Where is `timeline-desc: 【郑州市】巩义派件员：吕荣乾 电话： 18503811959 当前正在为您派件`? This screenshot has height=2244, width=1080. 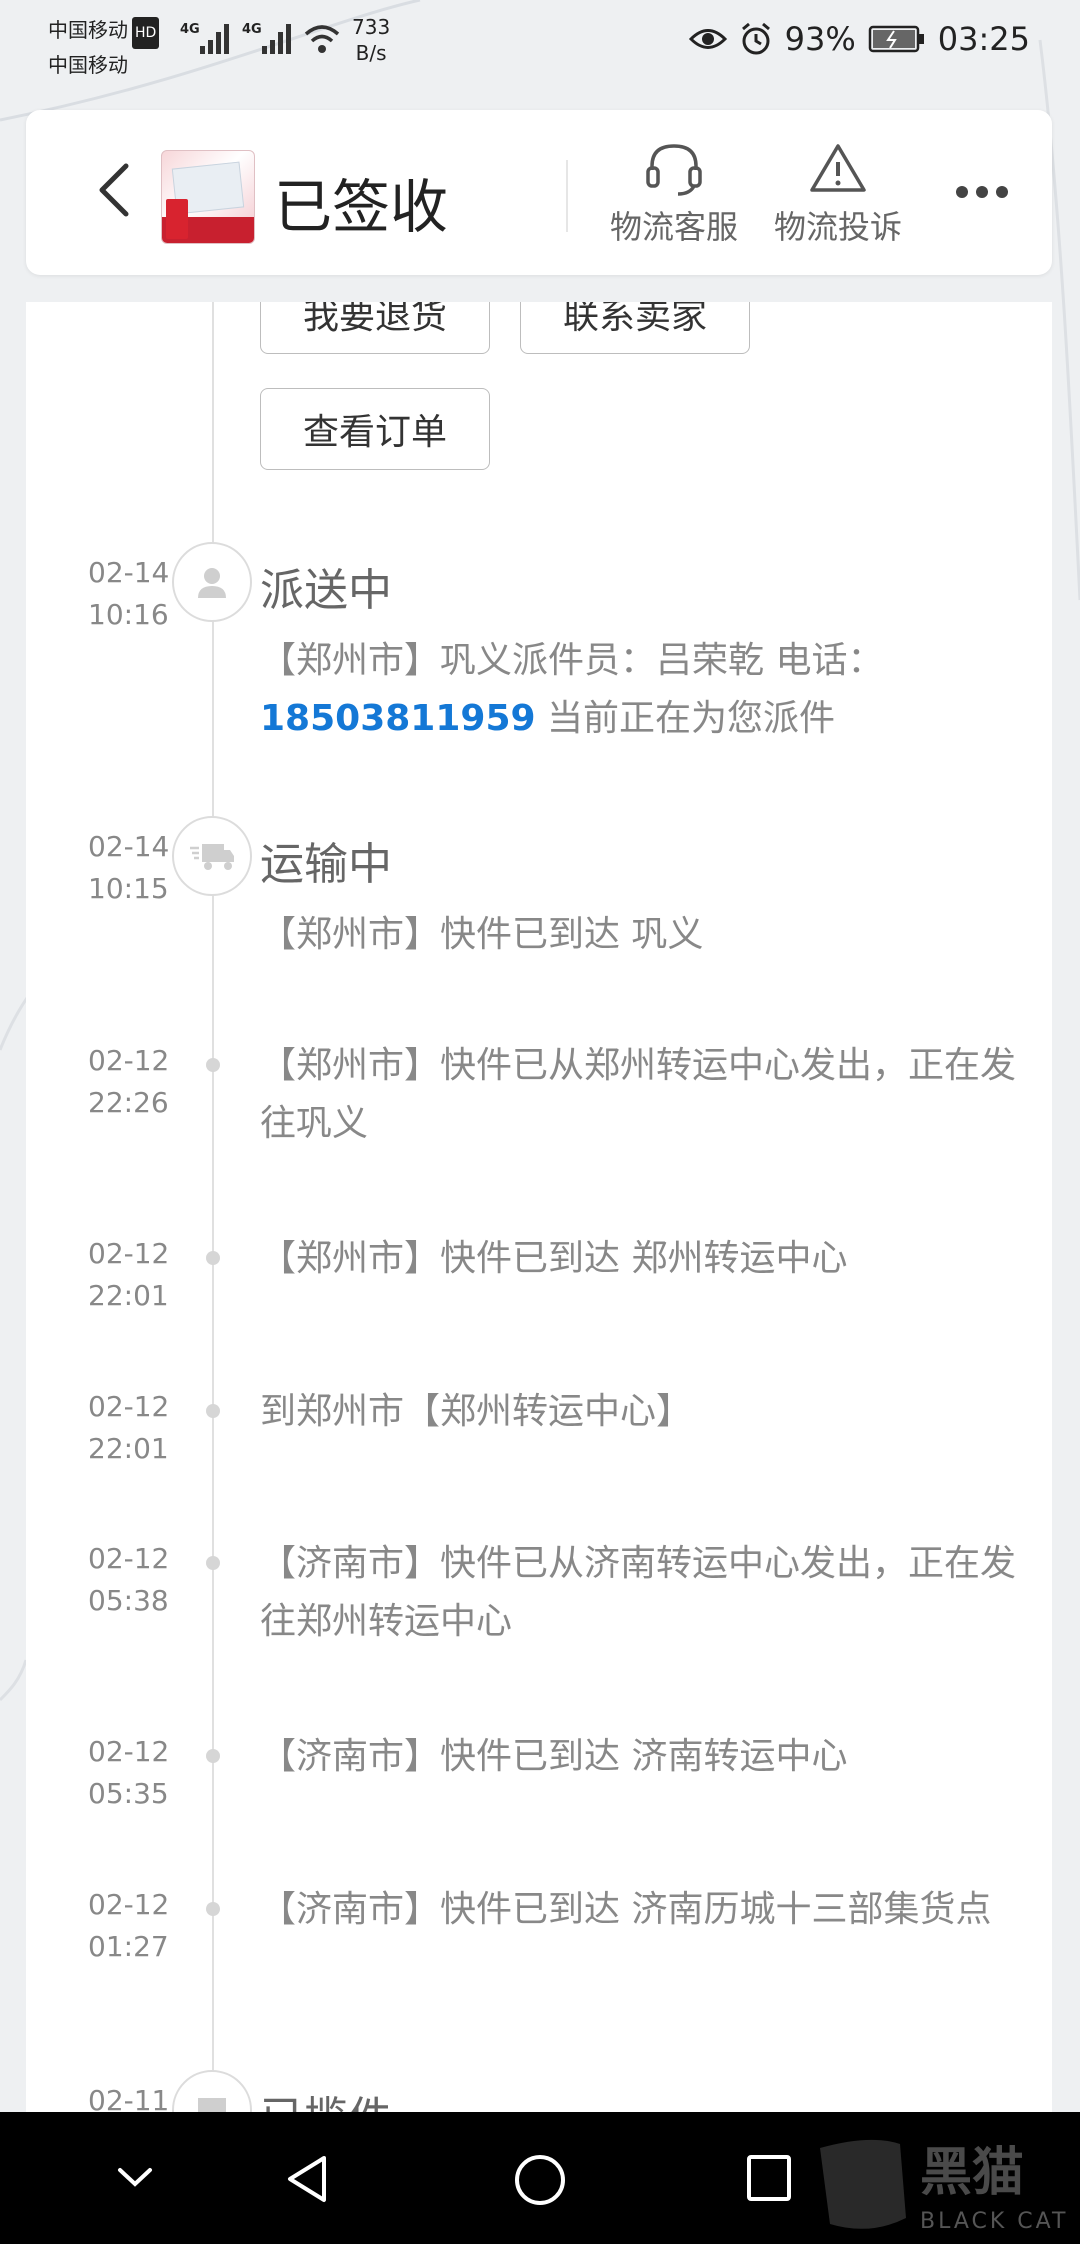 timeline-desc: 【郑州市】巩义派件员：吕荣乾 电话： 18503811959 当前正在为您派件 is located at coordinates (640, 690).